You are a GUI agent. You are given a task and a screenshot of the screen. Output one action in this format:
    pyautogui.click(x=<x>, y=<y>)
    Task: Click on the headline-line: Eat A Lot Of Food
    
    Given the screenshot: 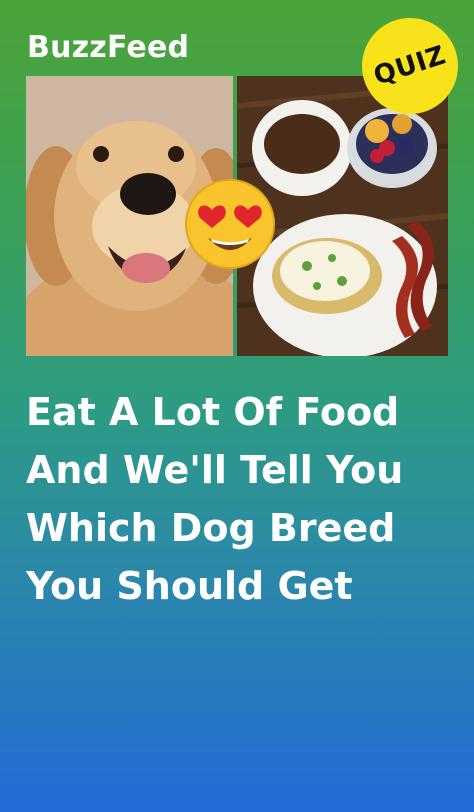 What is the action you would take?
    pyautogui.click(x=213, y=412)
    